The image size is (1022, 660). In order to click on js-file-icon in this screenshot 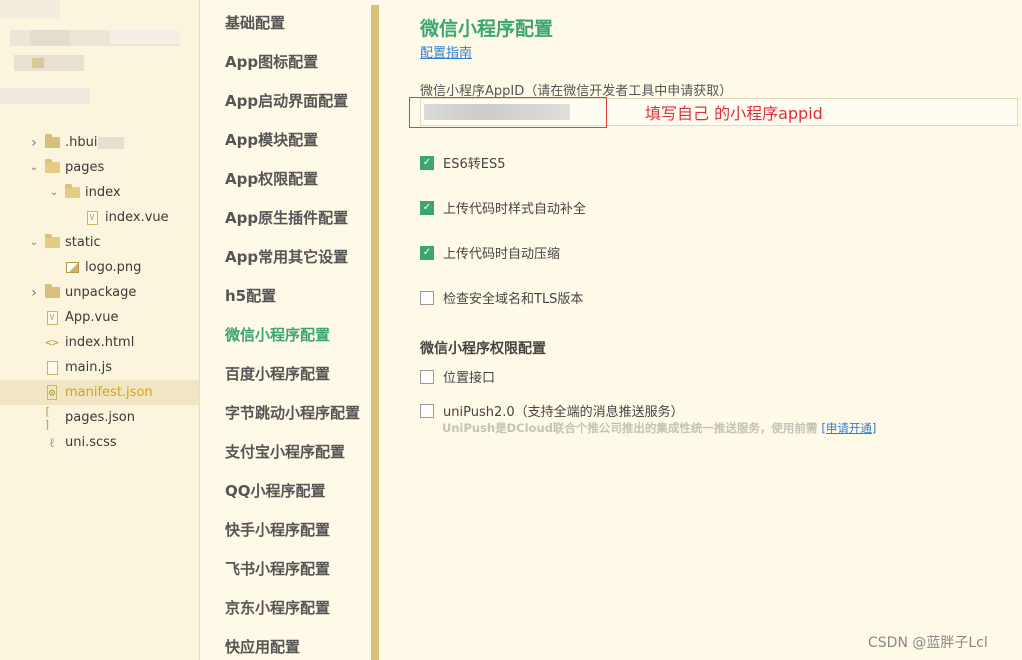, I will do `click(52, 367)`.